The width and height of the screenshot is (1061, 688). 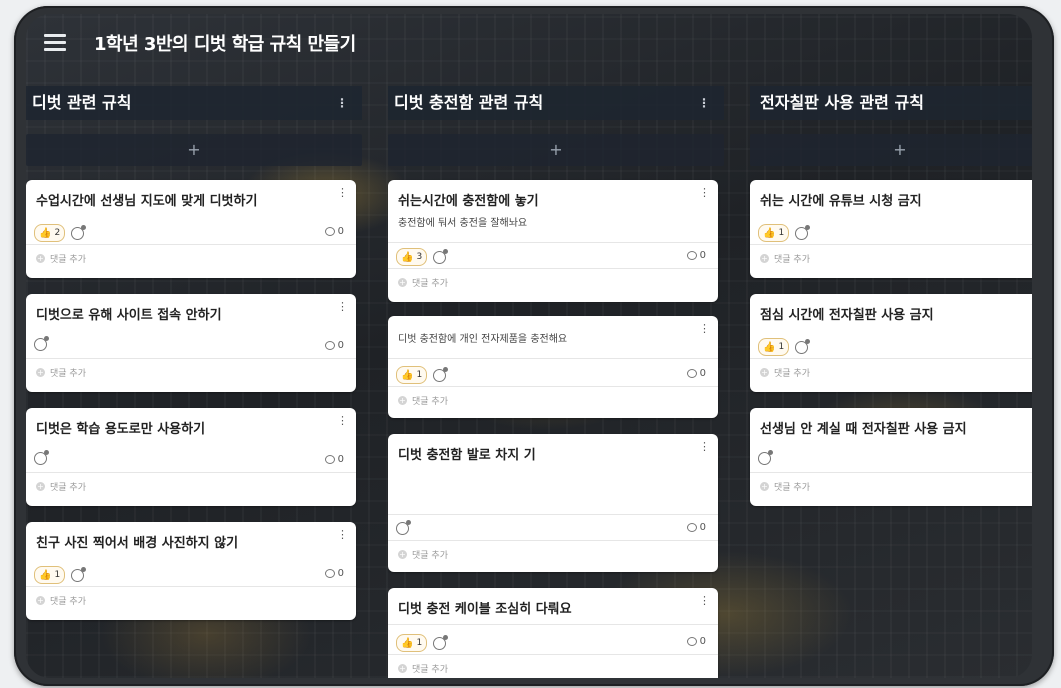 I want to click on board-menu-icon, so click(x=55, y=42).